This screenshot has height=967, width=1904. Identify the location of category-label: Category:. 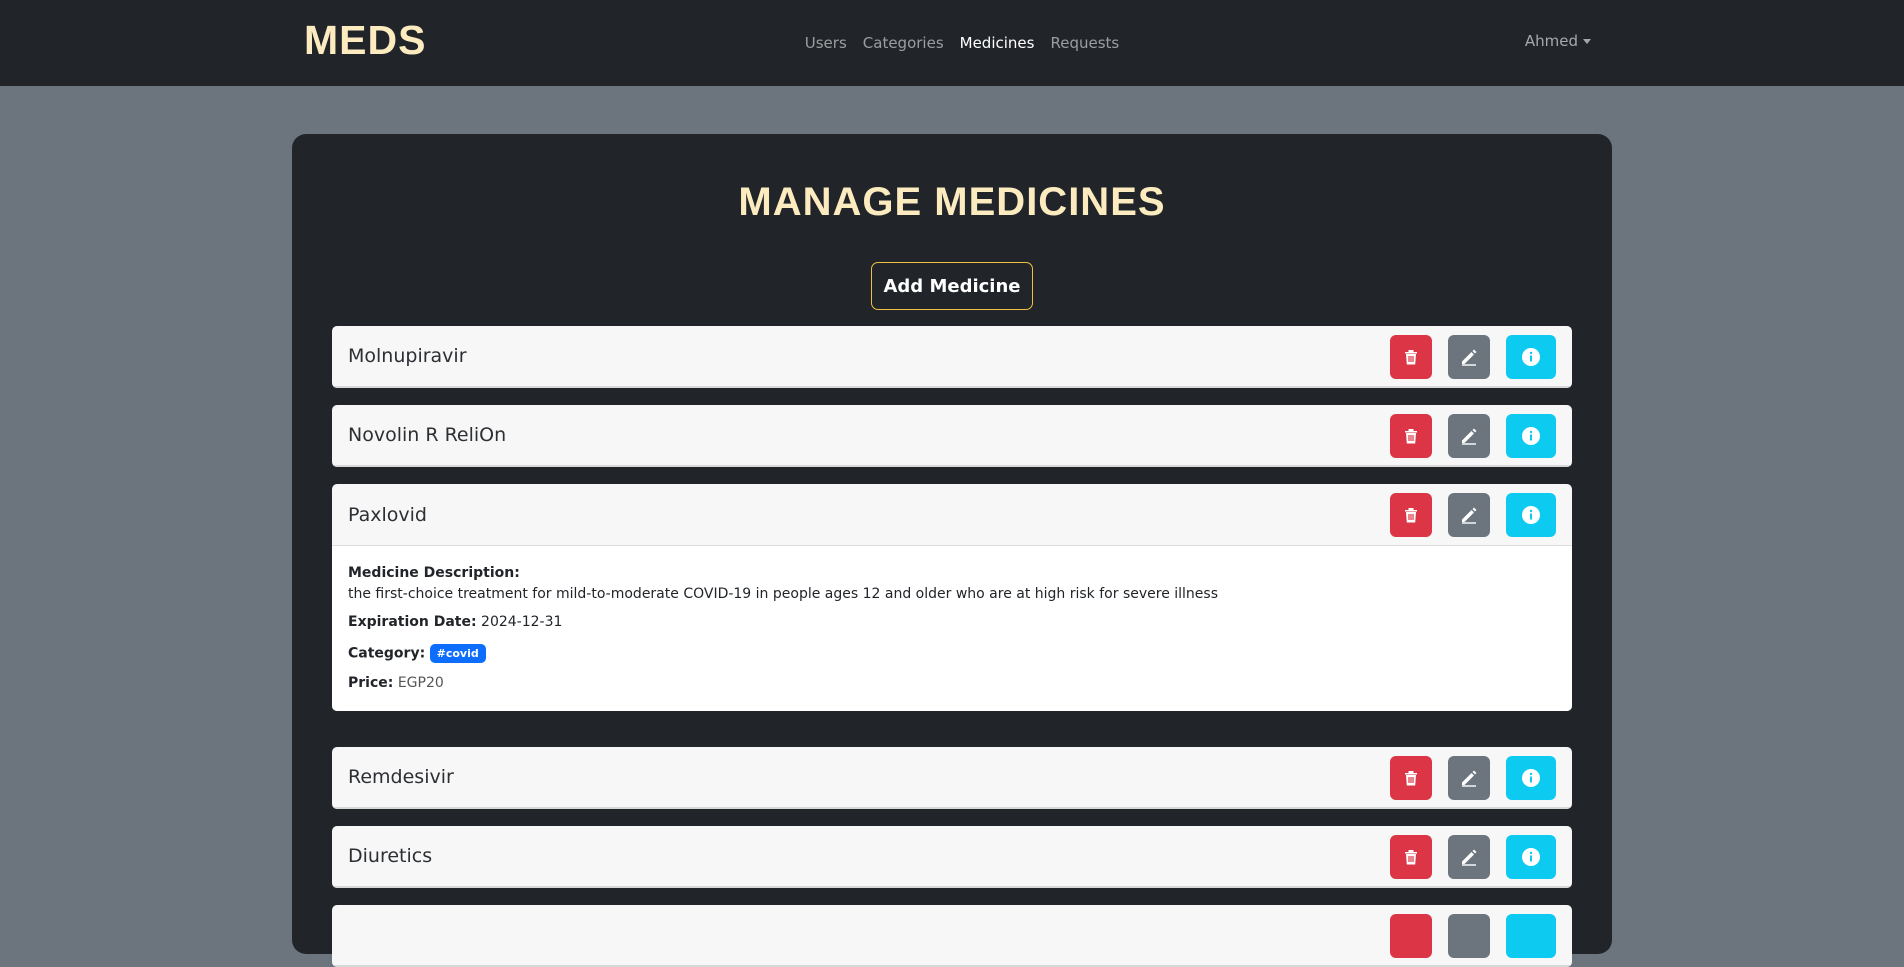
(387, 653).